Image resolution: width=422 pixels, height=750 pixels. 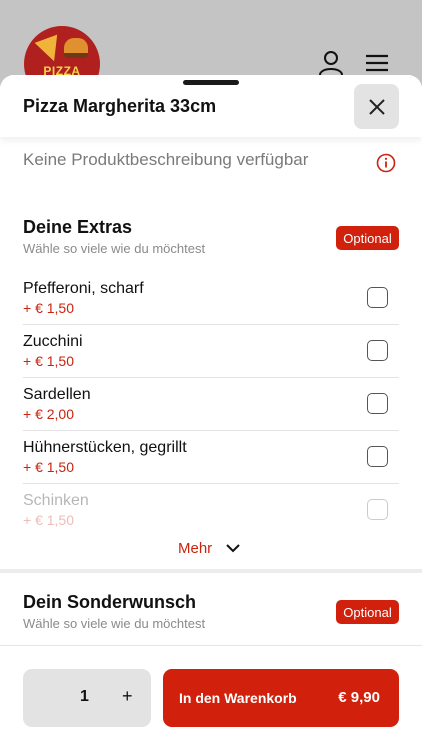 What do you see at coordinates (83, 288) in the screenshot?
I see `extra-name: Pfefferoni, scharf` at bounding box center [83, 288].